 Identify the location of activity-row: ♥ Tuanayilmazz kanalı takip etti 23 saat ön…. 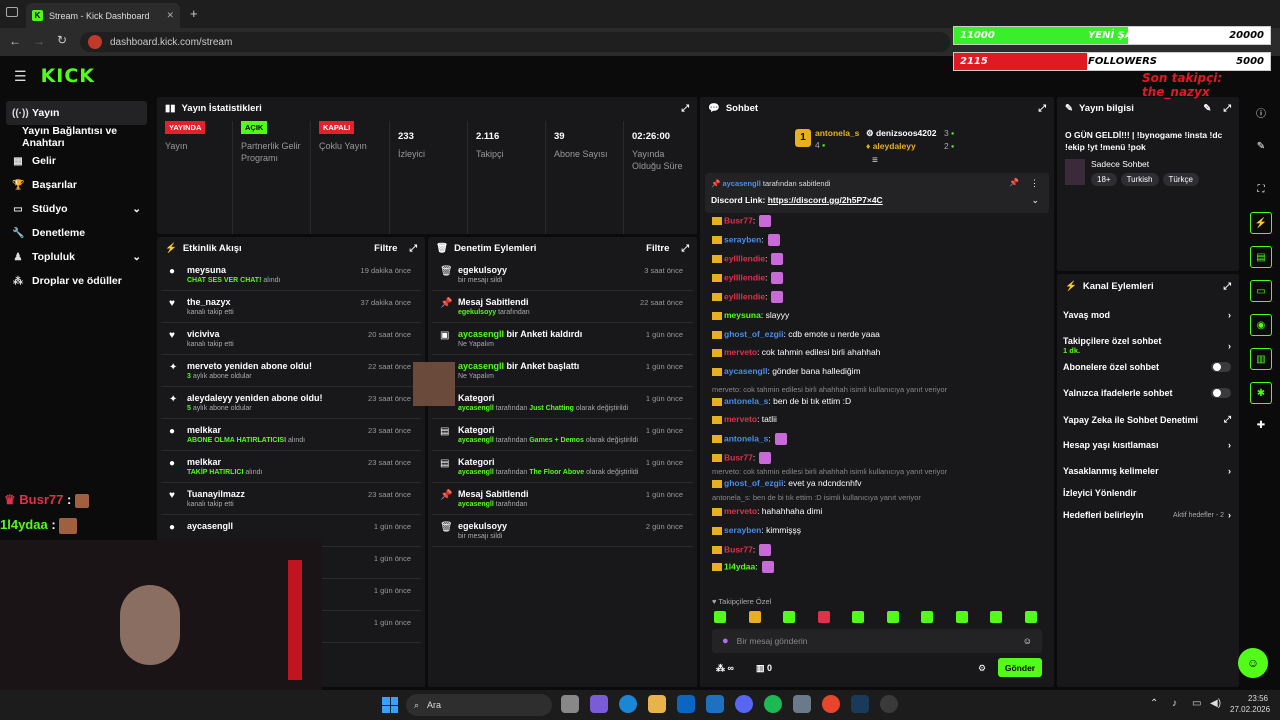
(291, 499).